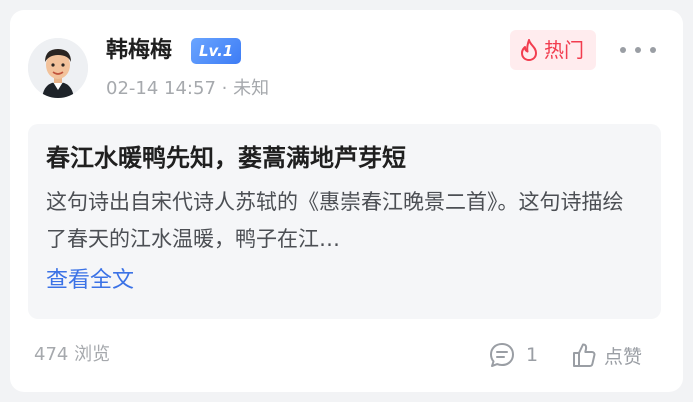 The width and height of the screenshot is (693, 402). Describe the element at coordinates (564, 50) in the screenshot. I see `hot-tag-label: 热门` at that location.